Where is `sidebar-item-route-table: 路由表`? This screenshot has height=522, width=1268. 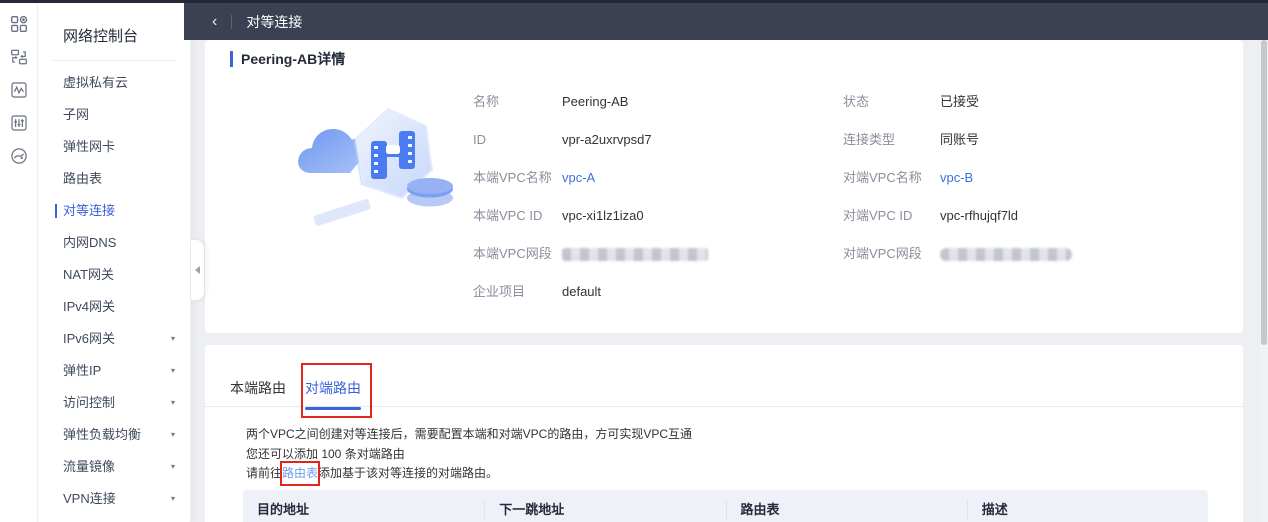 sidebar-item-route-table: 路由表 is located at coordinates (114, 179).